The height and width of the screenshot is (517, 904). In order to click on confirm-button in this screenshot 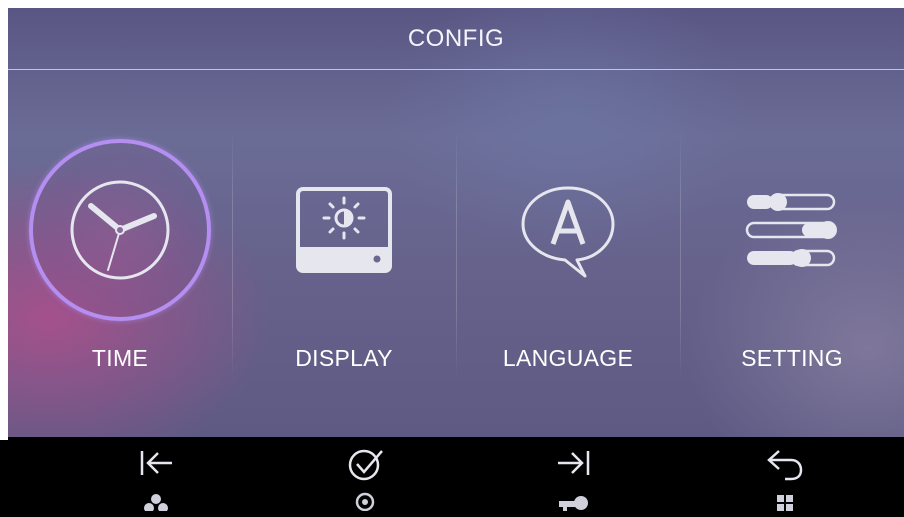, I will do `click(365, 477)`.